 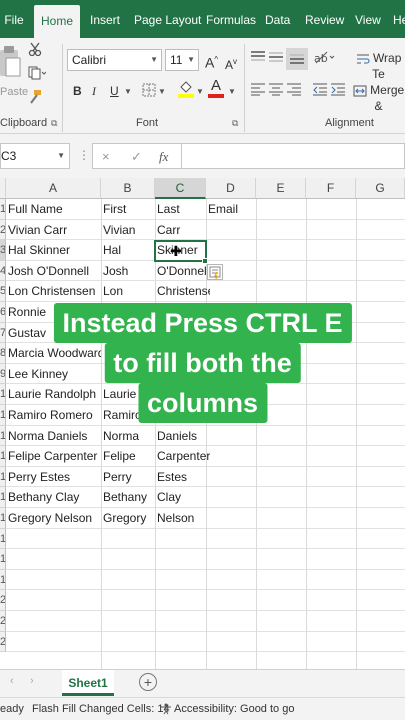 I want to click on scroll-left-icon: ‹, so click(x=12, y=681).